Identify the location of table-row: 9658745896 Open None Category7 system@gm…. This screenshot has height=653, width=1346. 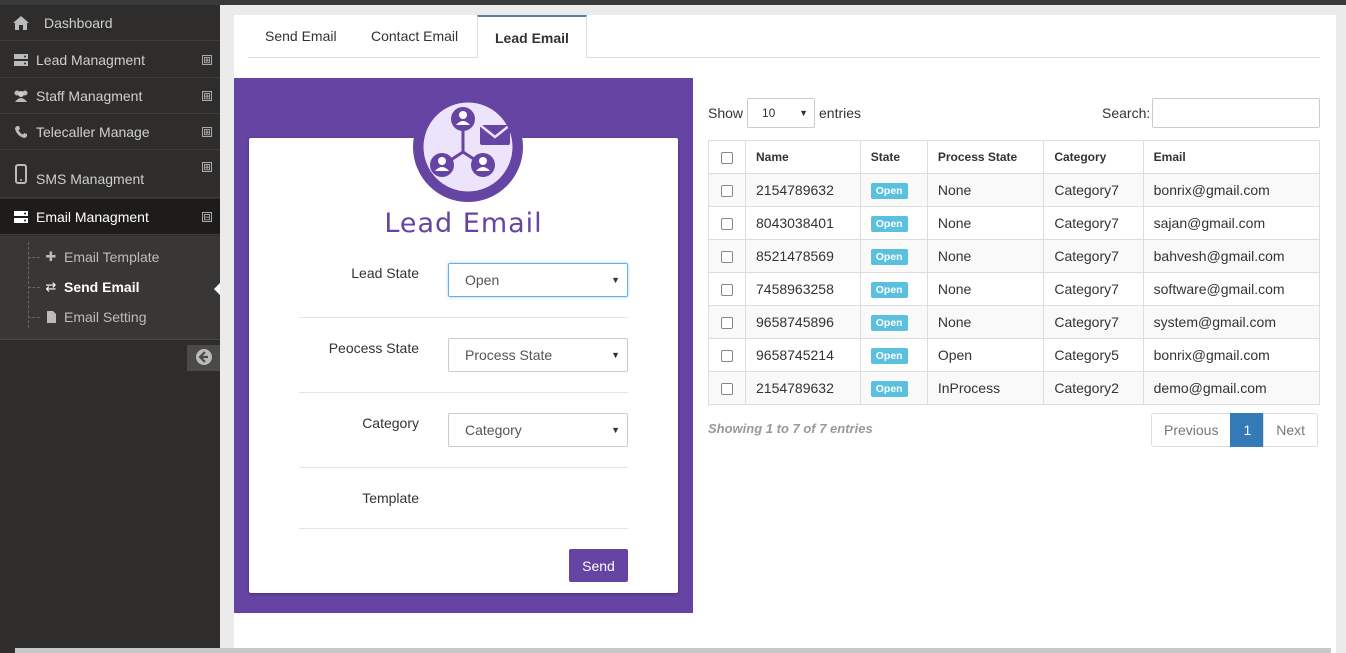
(1014, 322).